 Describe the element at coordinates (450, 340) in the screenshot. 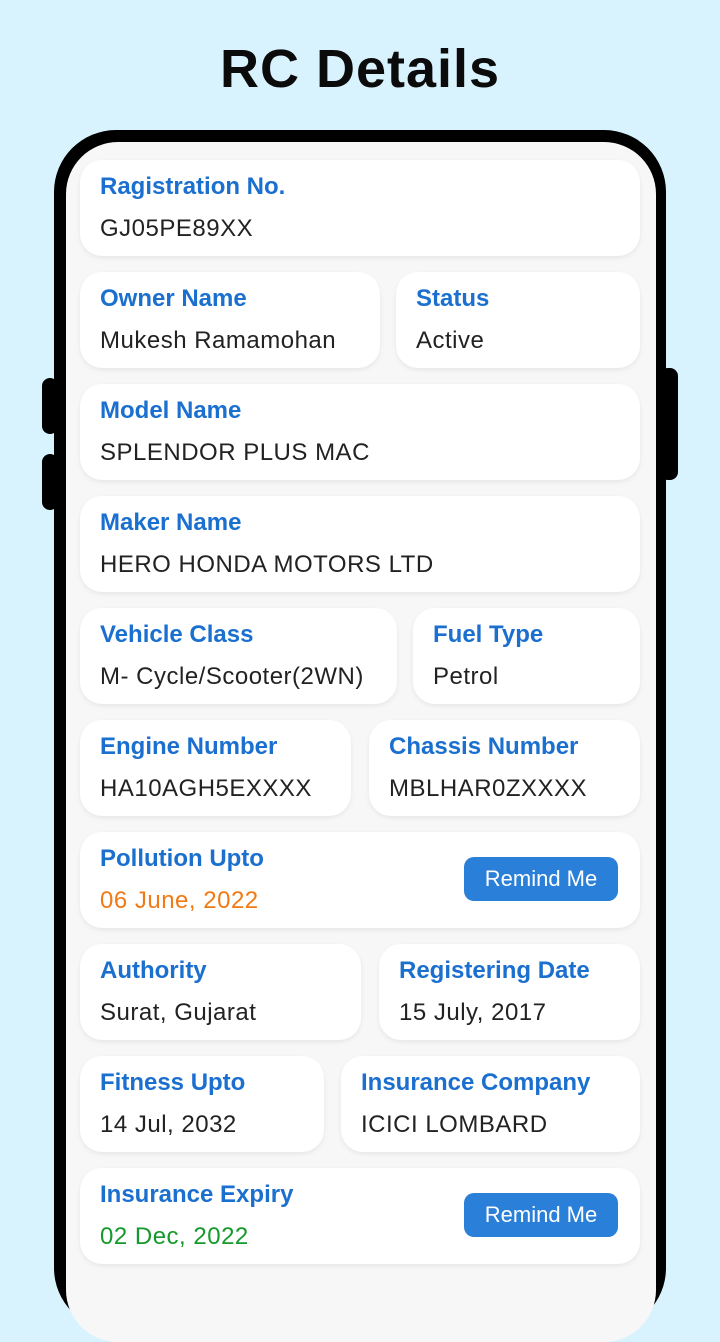

I see `status-value: Active` at that location.